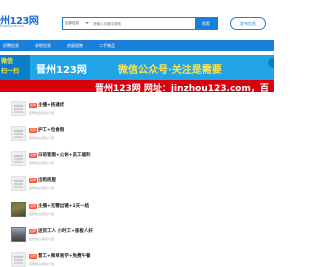 The height and width of the screenshot is (267, 320). I want to click on nav-item-jobs: 招聘信息, so click(11, 45).